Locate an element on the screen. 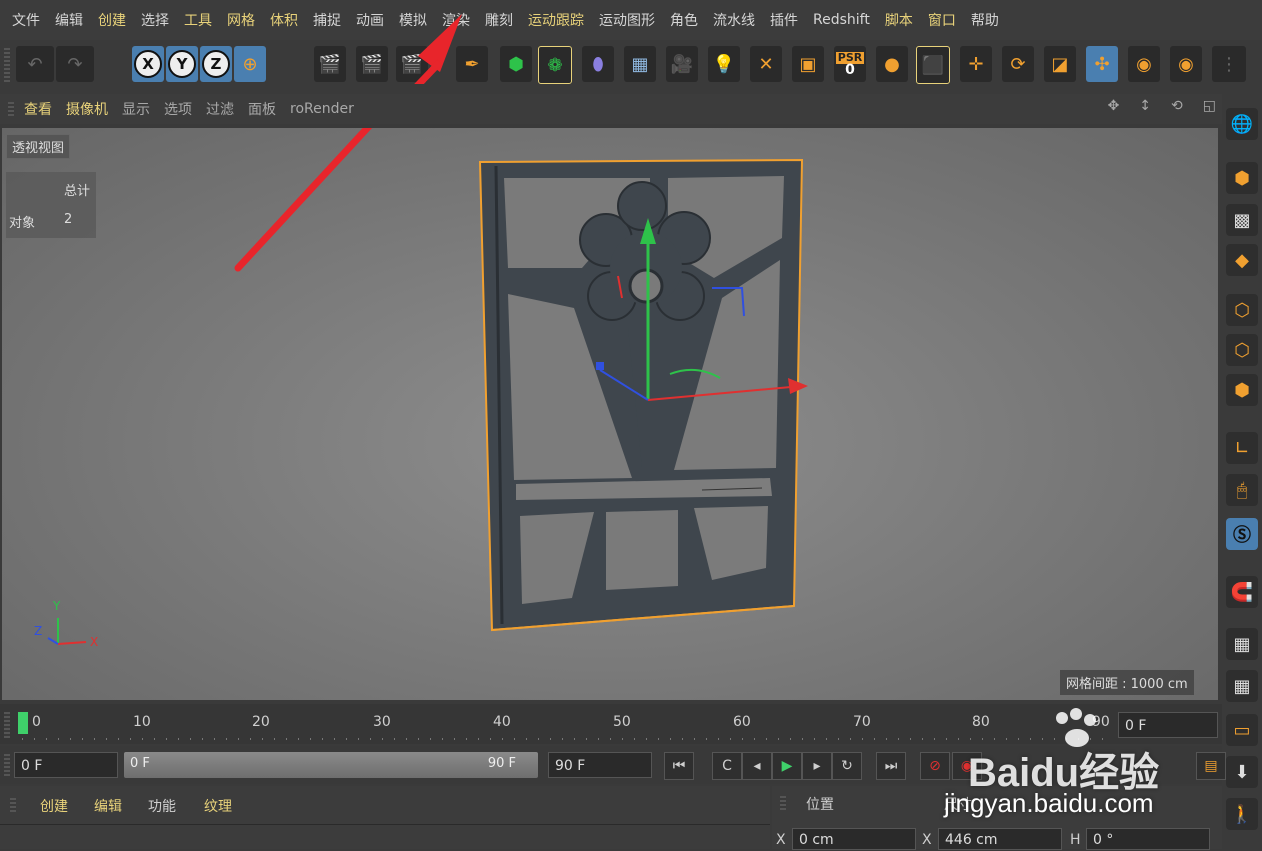 This screenshot has width=1262, height=851. model-mode-button: ⬛ is located at coordinates (933, 65).